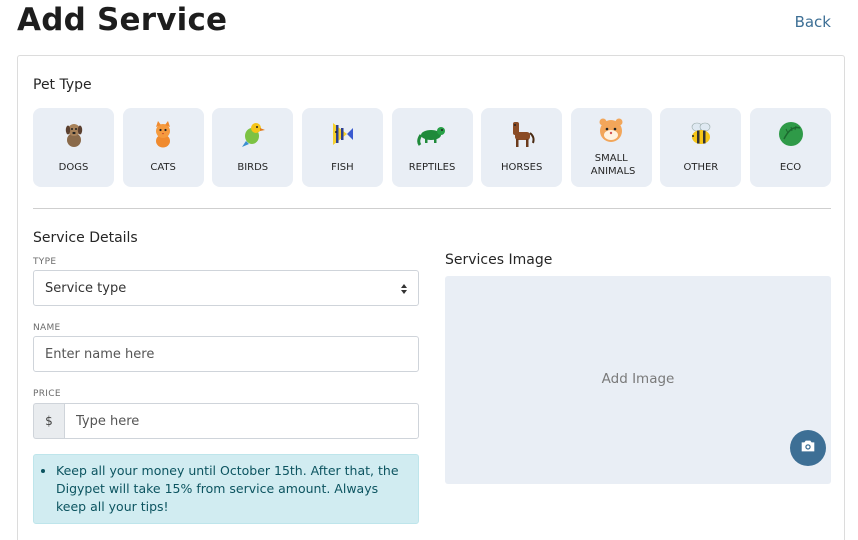 This screenshot has height=540, width=858. Describe the element at coordinates (813, 22) in the screenshot. I see `back-link: Back` at that location.